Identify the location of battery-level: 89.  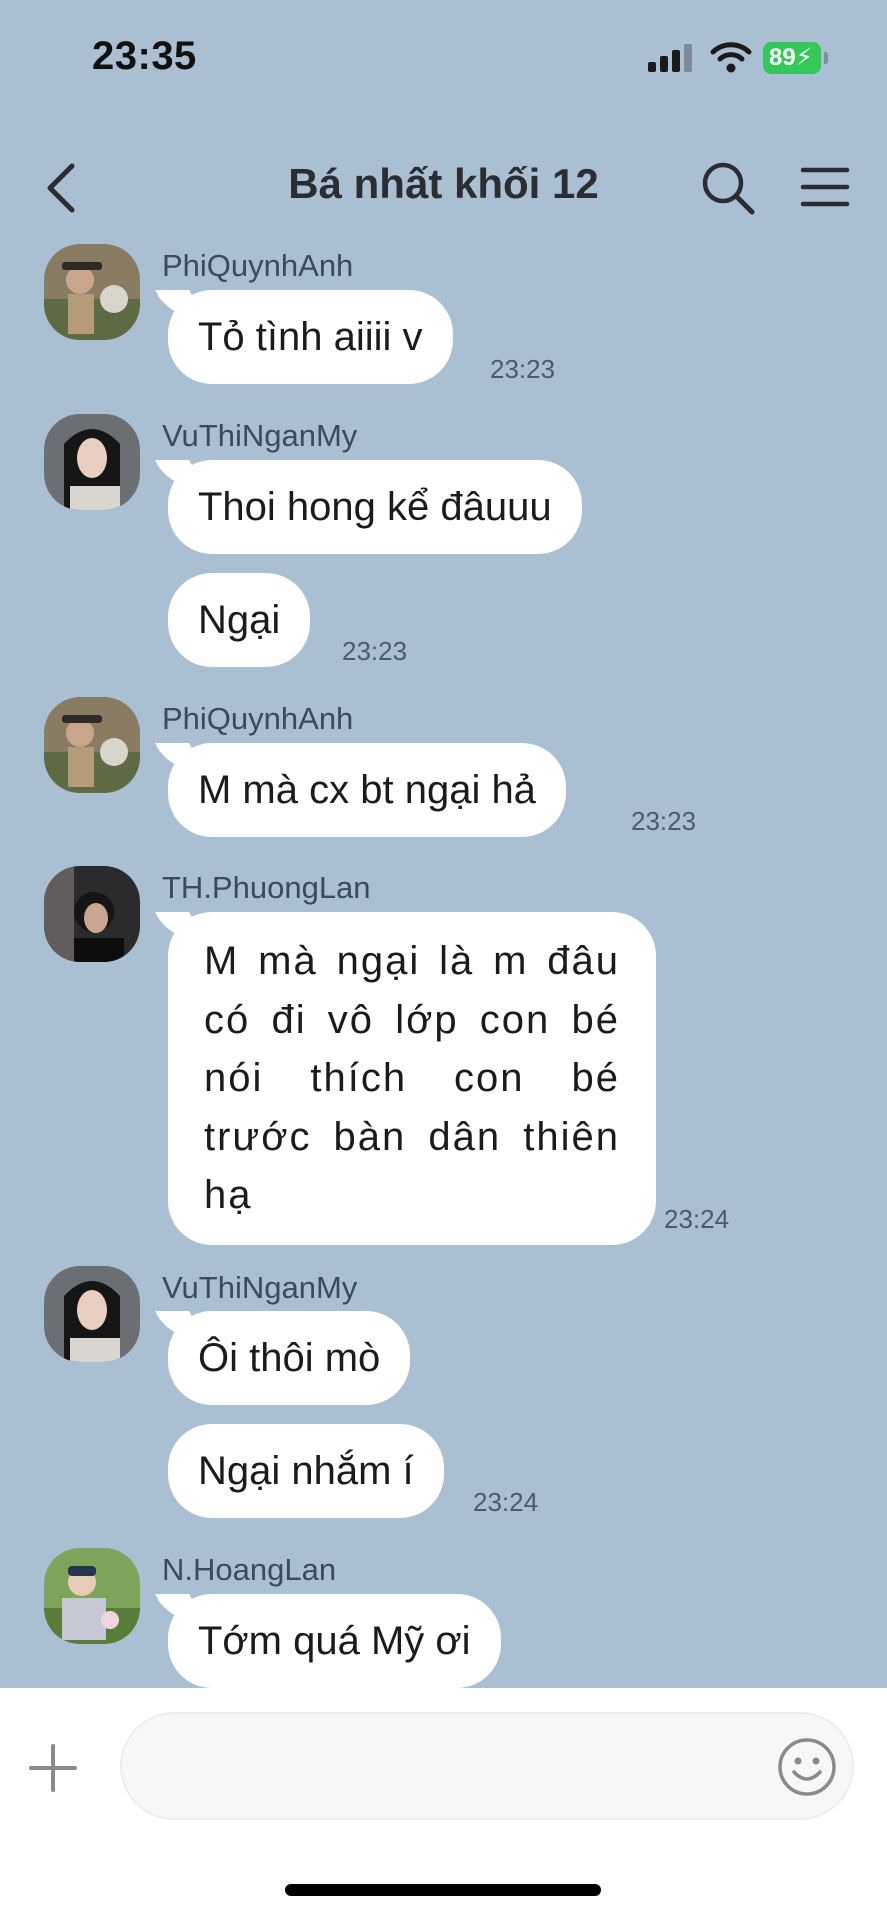
(782, 57).